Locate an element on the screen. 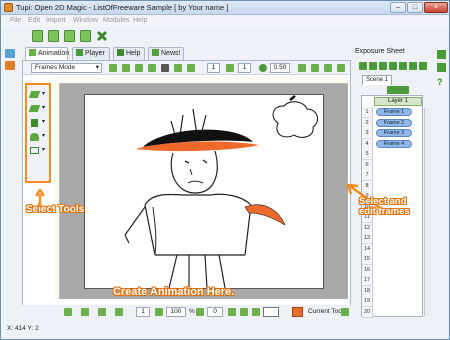  exposure-scrollbar is located at coordinates (428, 212).